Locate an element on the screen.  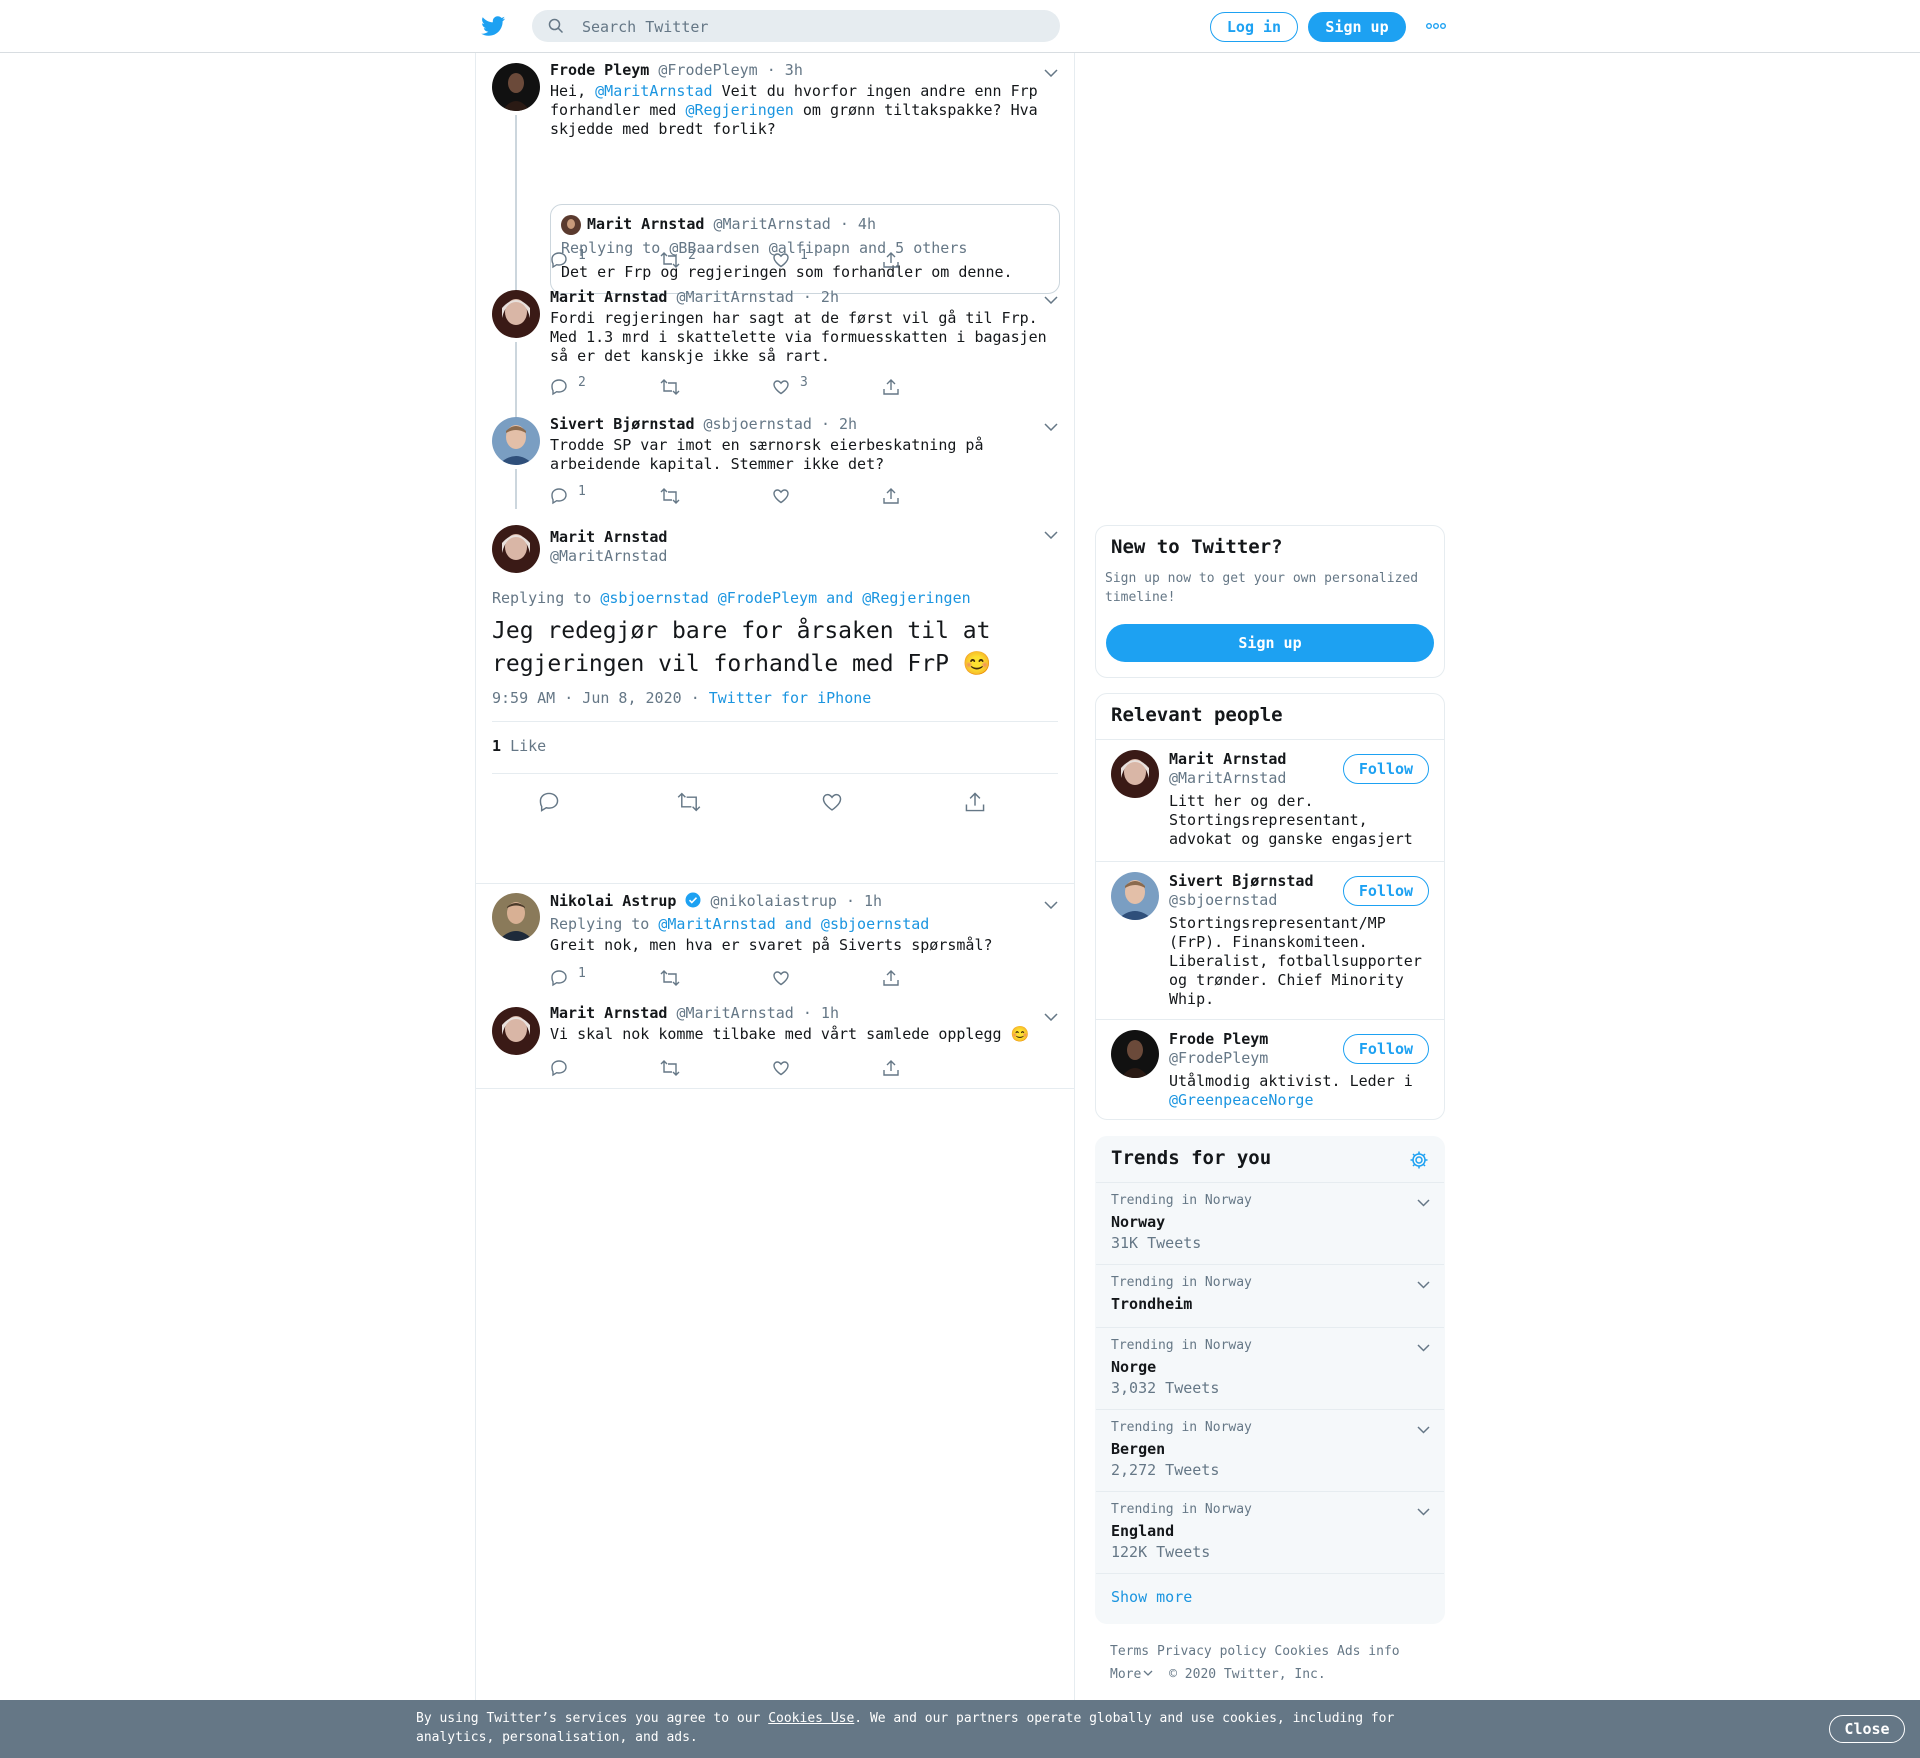
tweet-time: · 3h is located at coordinates (785, 70).